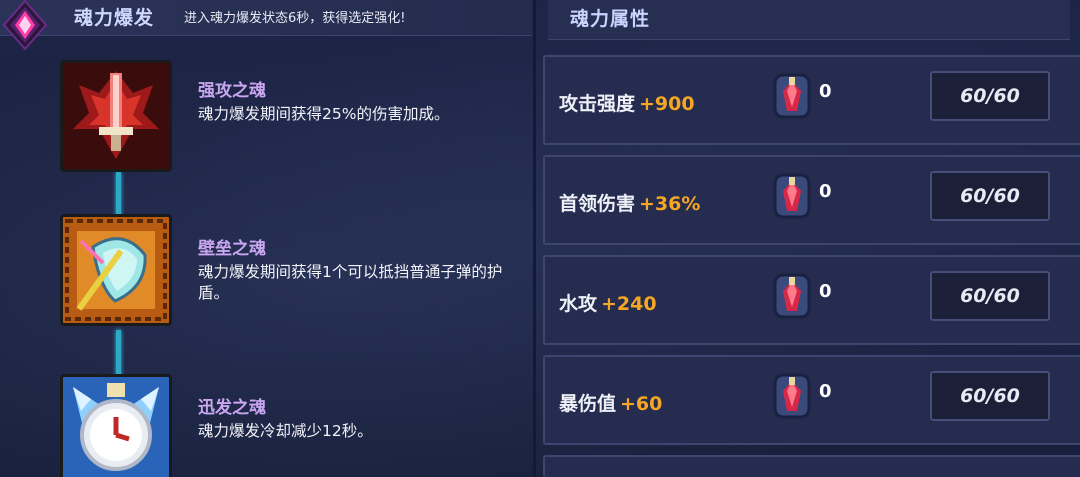  I want to click on attribute-label: 水攻 +240, so click(608, 304).